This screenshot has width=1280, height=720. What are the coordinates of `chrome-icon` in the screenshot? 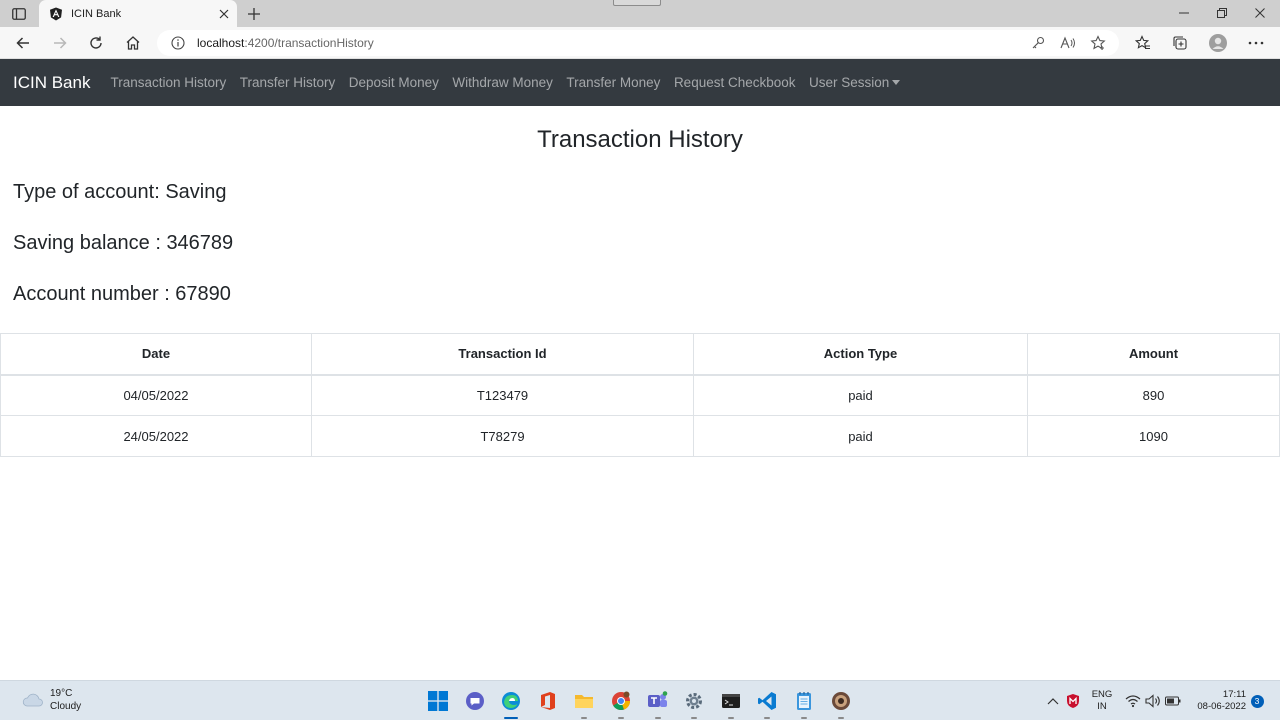 It's located at (621, 704).